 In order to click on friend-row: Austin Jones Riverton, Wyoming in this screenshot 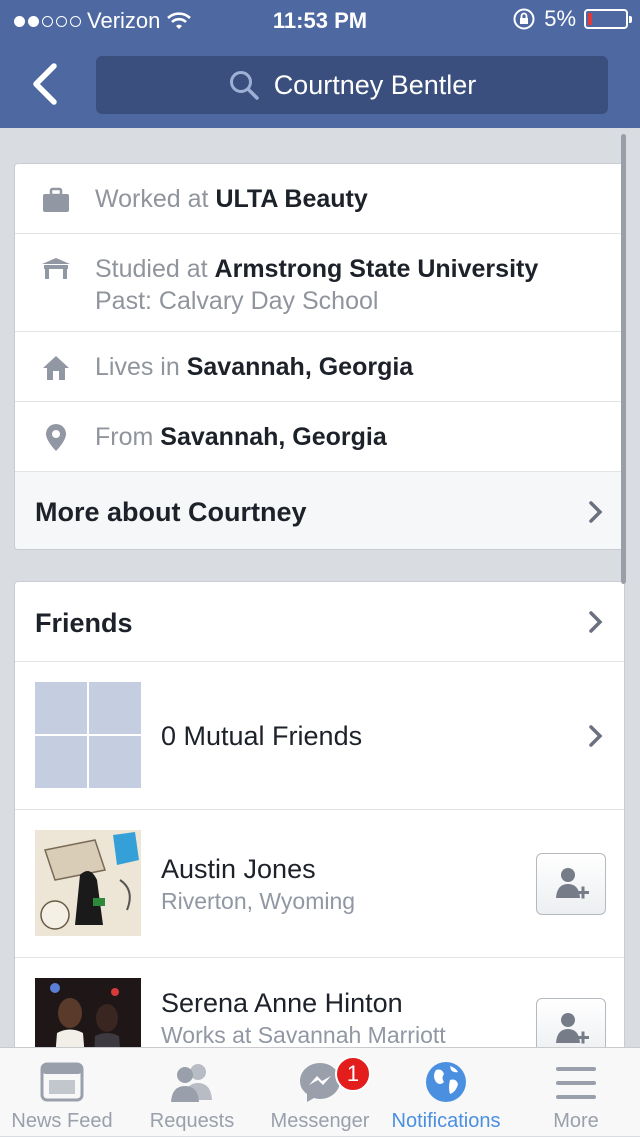, I will do `click(319, 884)`.